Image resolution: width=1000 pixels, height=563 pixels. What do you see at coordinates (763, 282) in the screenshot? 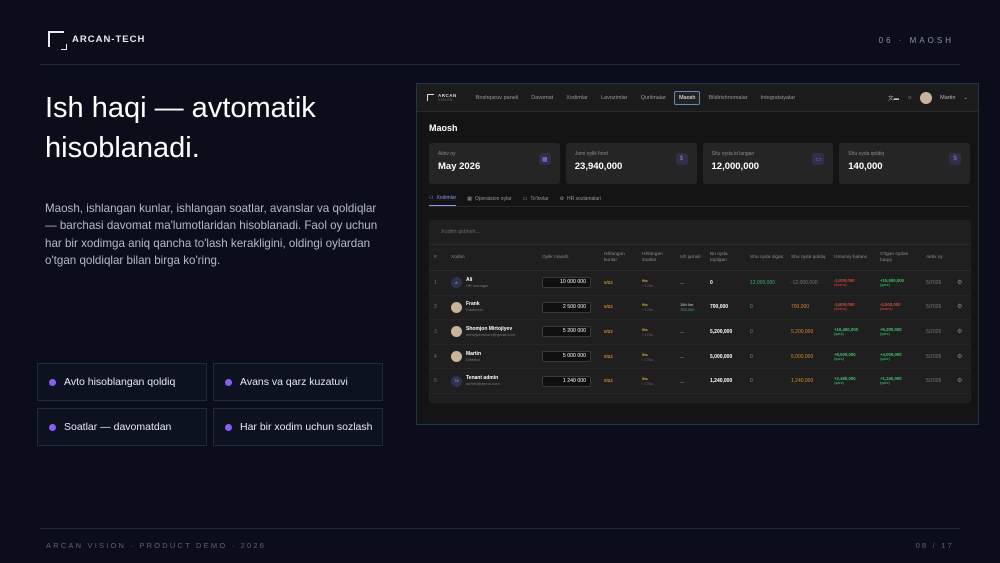
I see `received-amount: 12,000,000` at bounding box center [763, 282].